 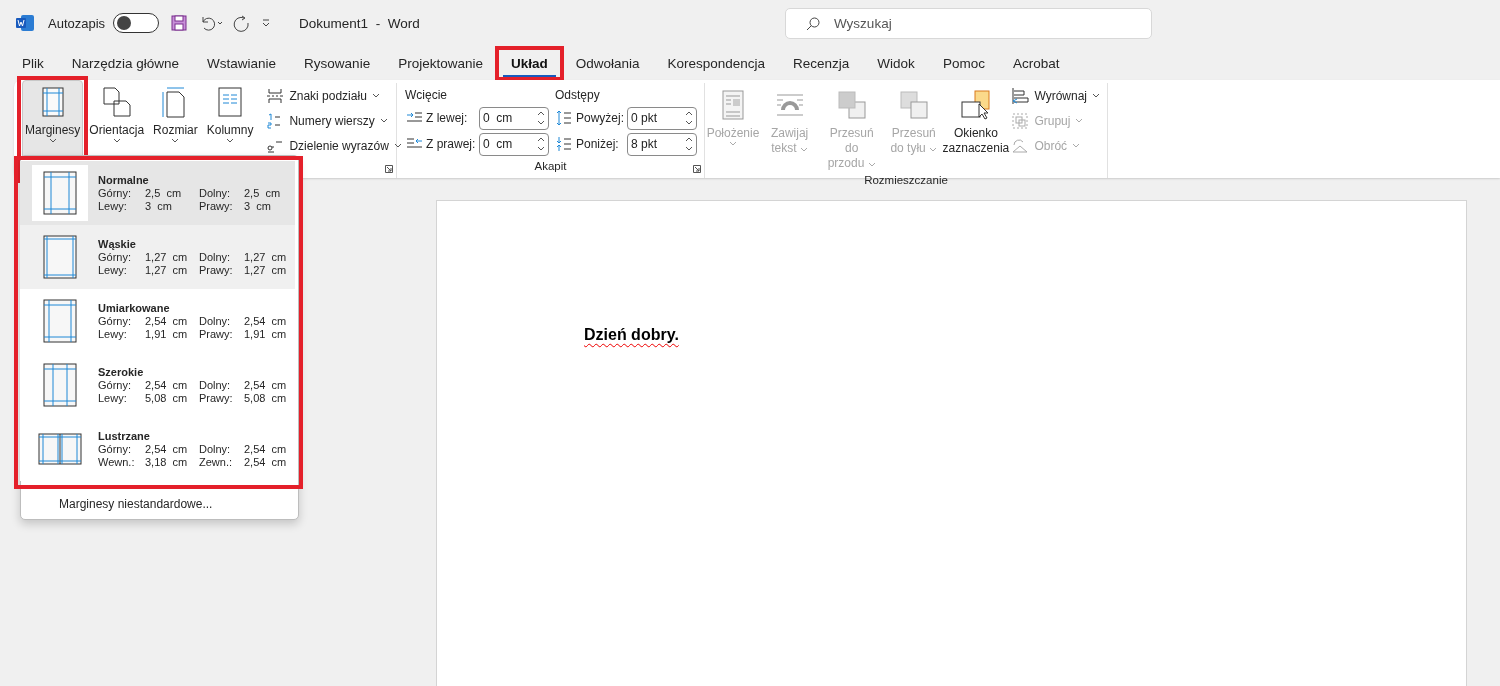 What do you see at coordinates (334, 120) in the screenshot?
I see `ribbon-button: Numery wierszy` at bounding box center [334, 120].